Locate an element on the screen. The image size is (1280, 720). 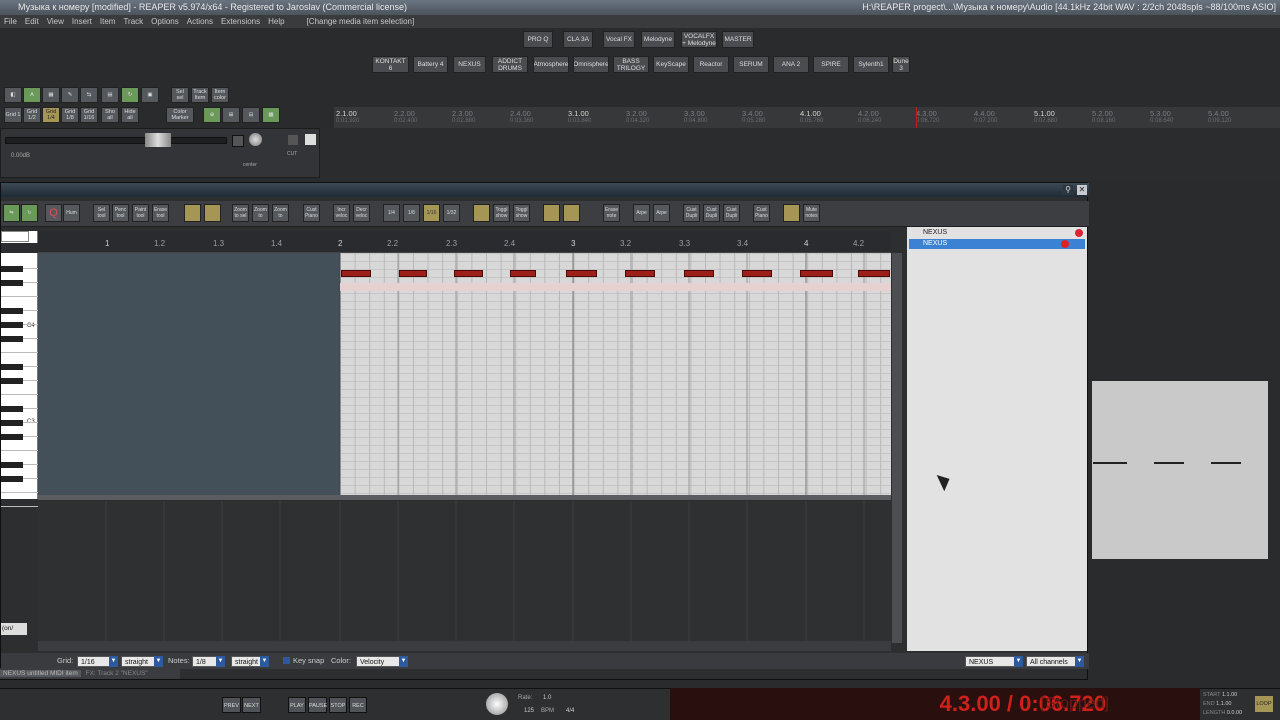
cust-piano-button-2: Cust Piano is located at coordinates (761, 213).